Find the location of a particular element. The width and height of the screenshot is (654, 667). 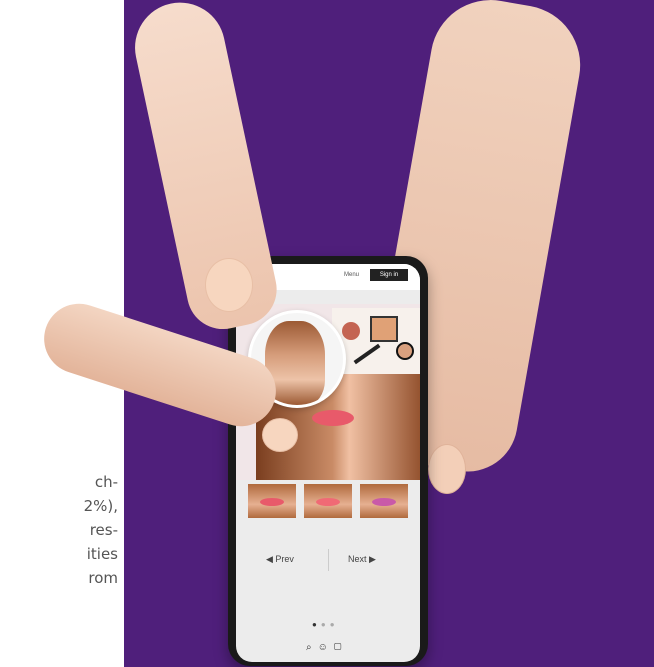

lip-shade-thumbnails is located at coordinates (328, 502).